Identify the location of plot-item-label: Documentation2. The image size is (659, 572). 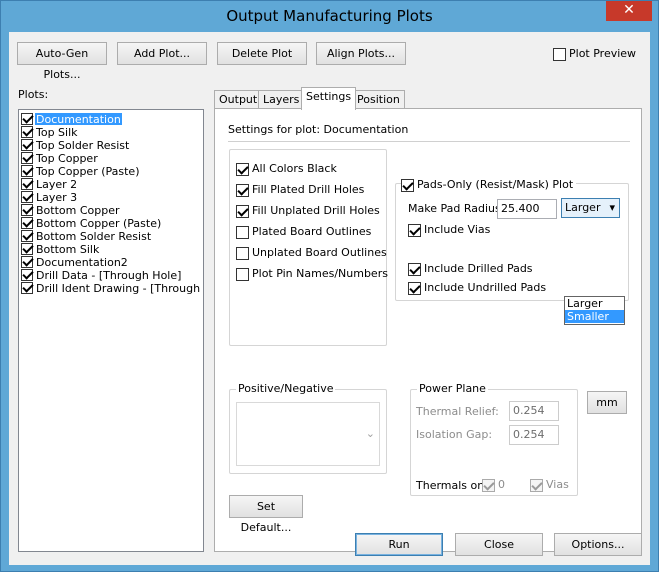
(82, 262).